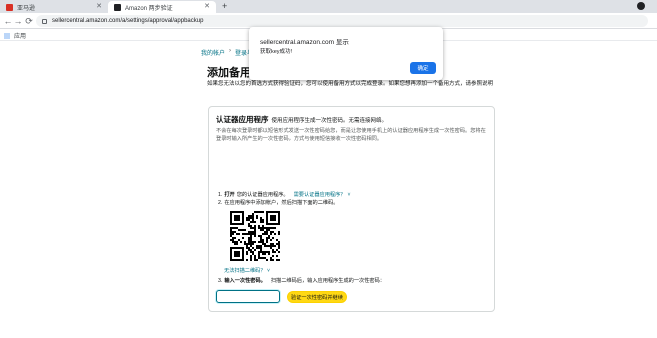  Describe the element at coordinates (220, 280) in the screenshot. I see `step-number: 3.` at that location.